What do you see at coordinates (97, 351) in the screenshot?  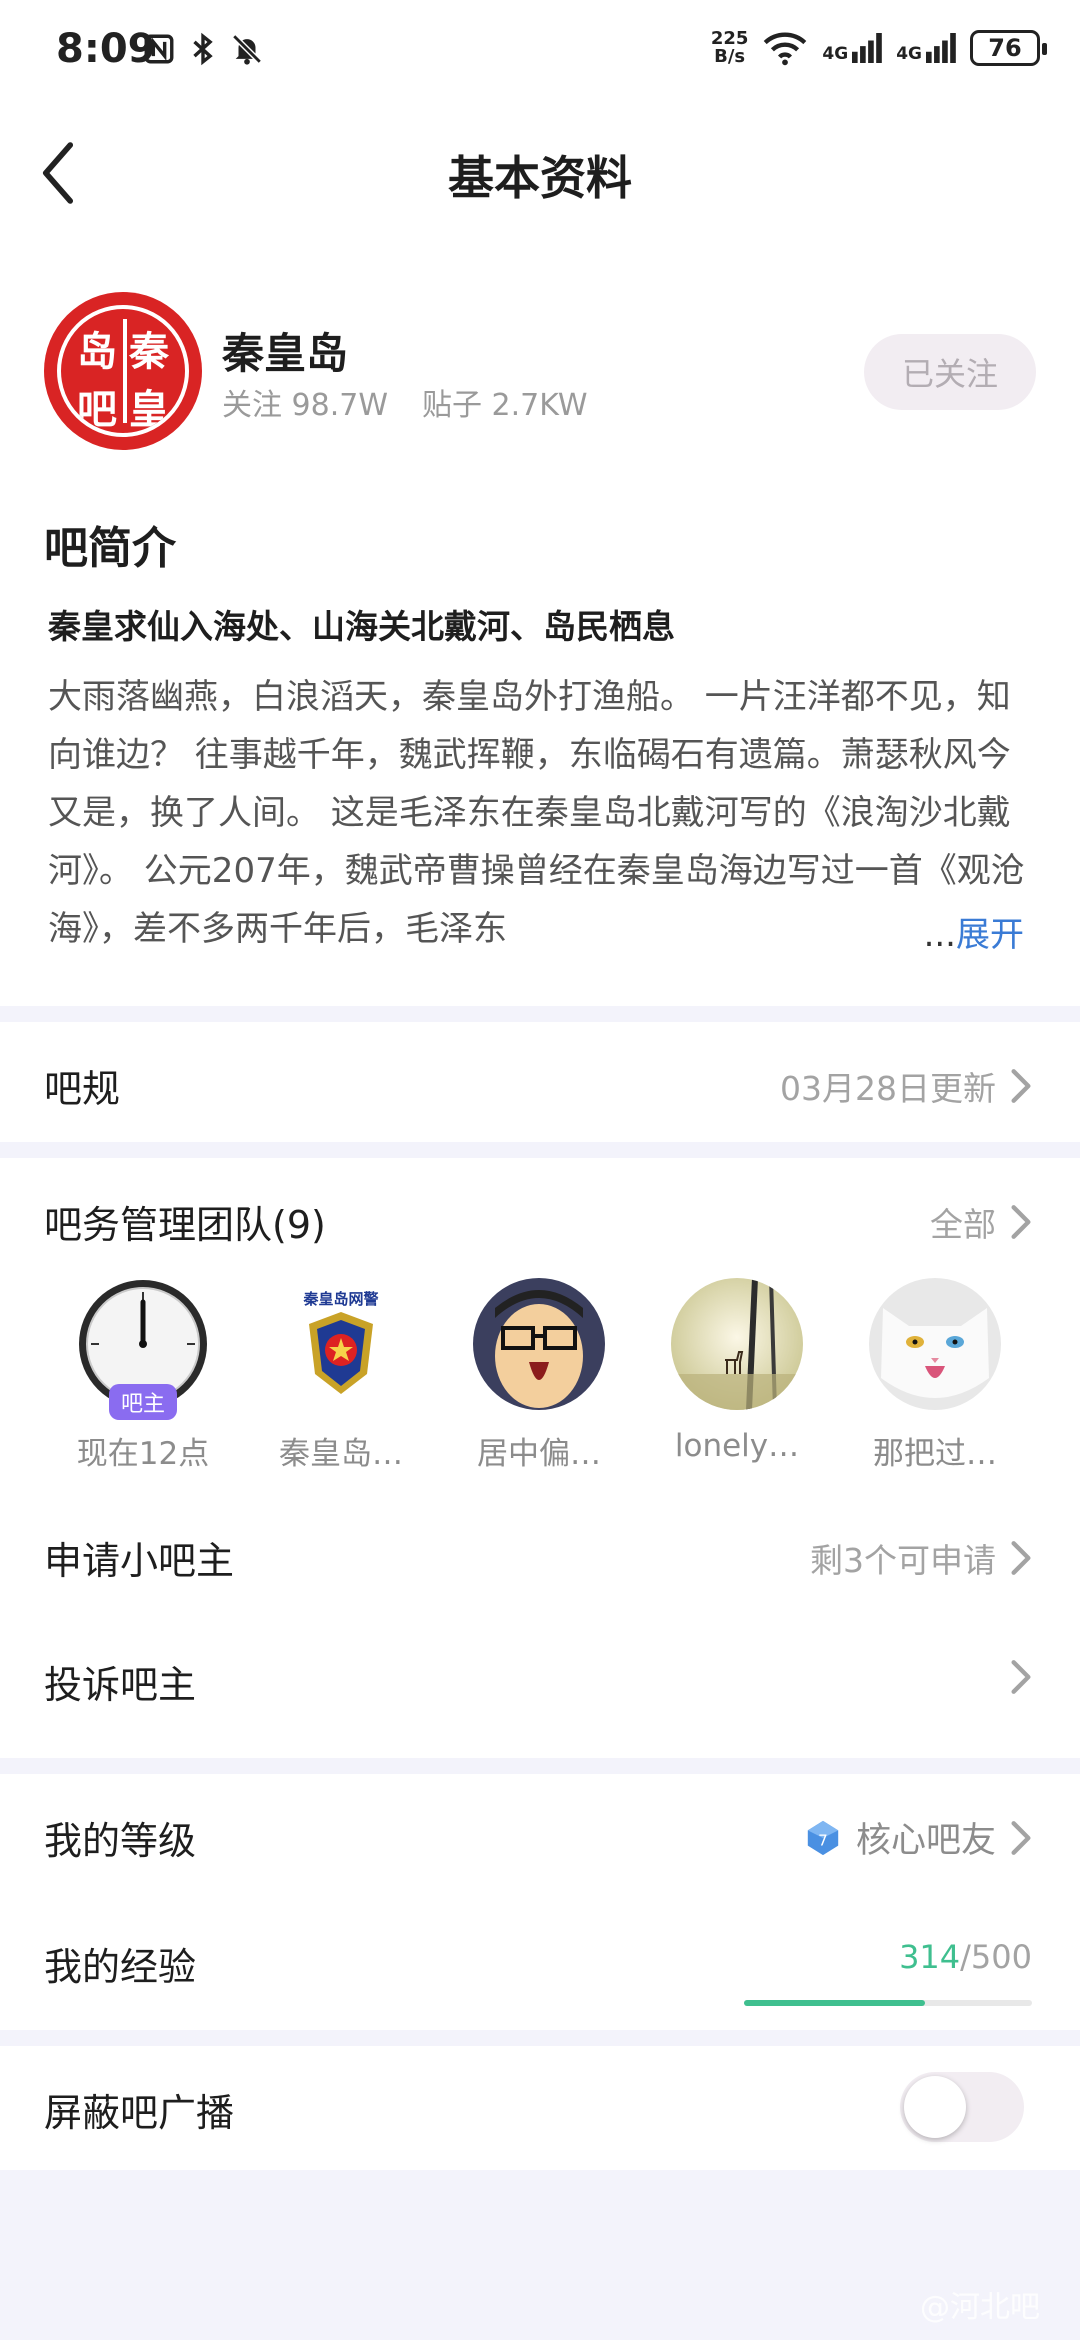 I see `logo-char: 岛` at bounding box center [97, 351].